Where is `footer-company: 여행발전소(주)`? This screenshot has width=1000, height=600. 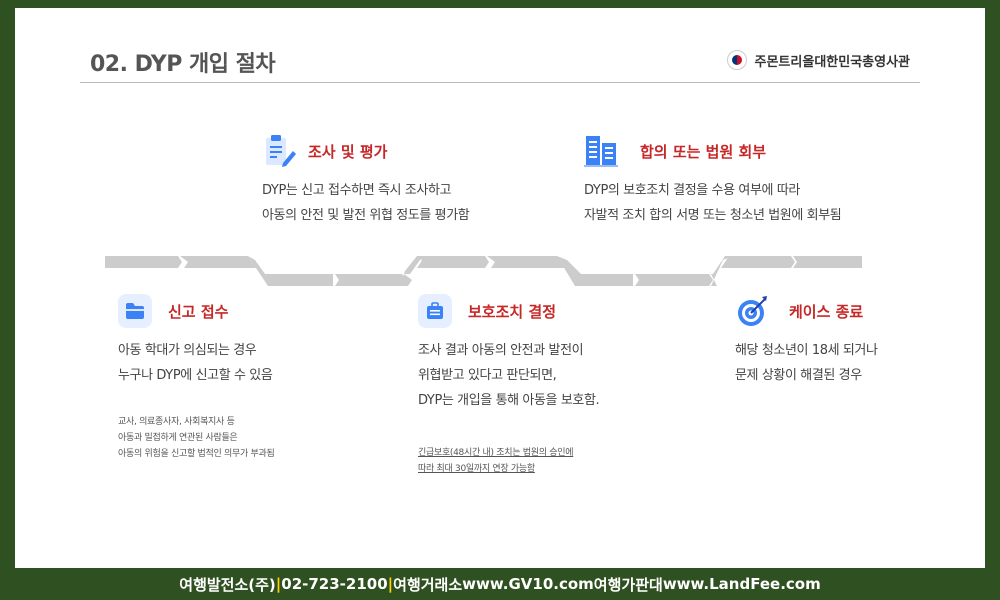
footer-company: 여행발전소(주) is located at coordinates (227, 584).